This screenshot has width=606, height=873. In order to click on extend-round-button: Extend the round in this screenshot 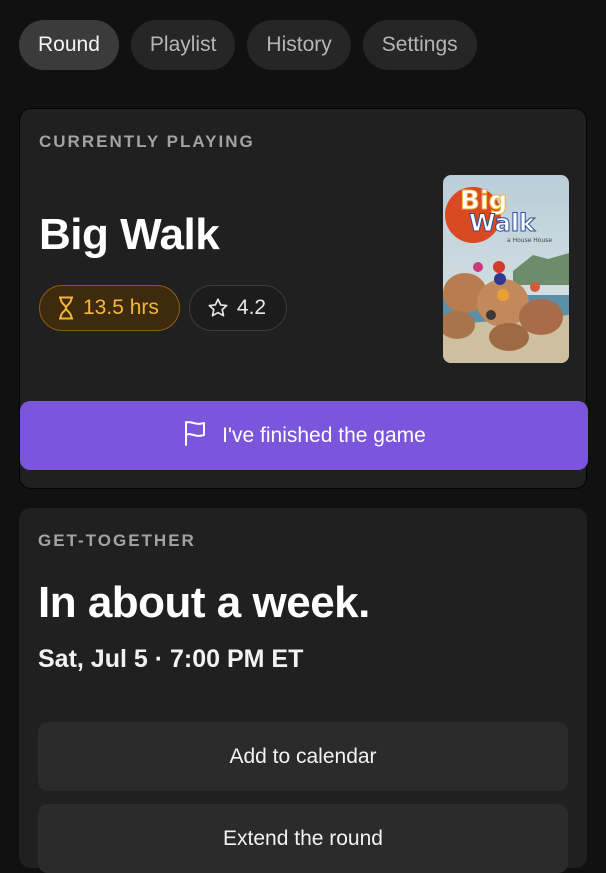, I will do `click(303, 838)`.